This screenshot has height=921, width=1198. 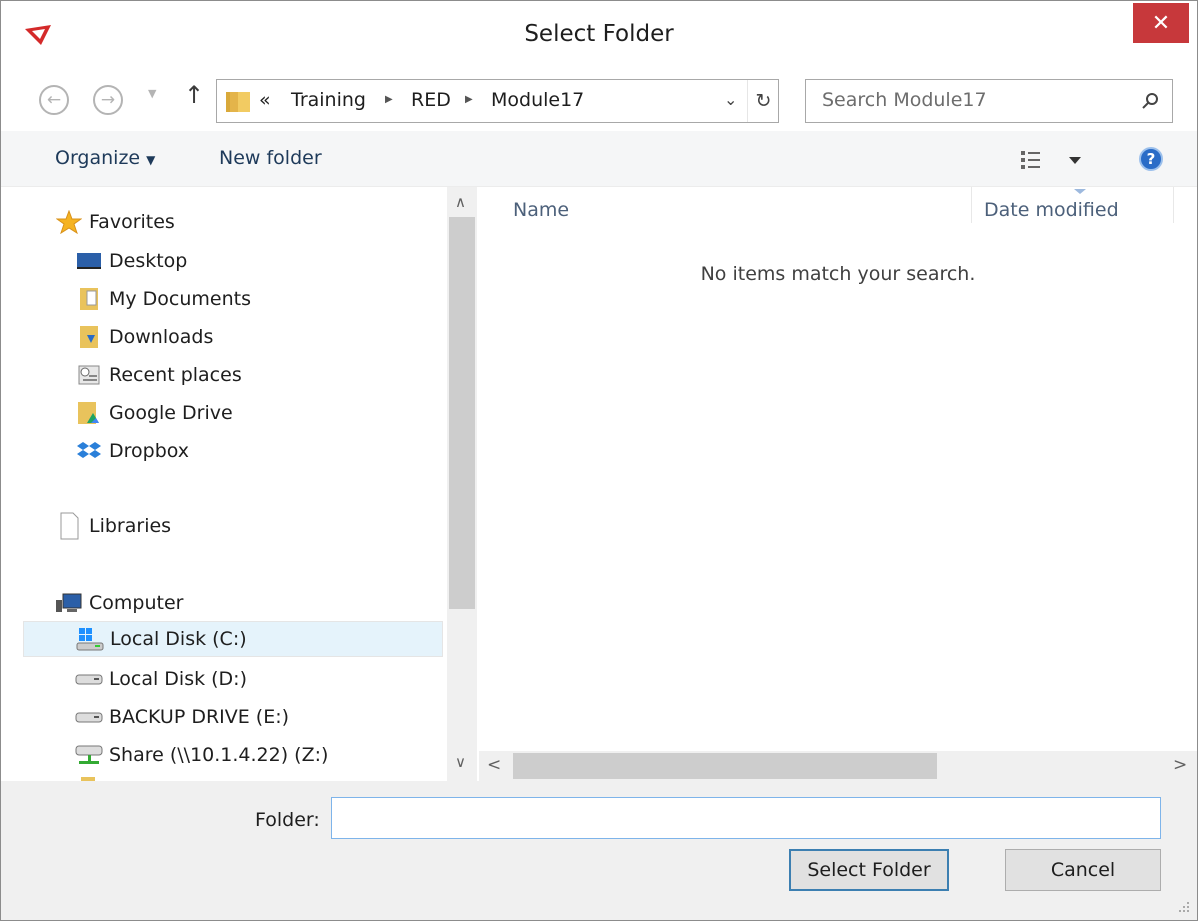 What do you see at coordinates (161, 337) in the screenshot?
I see `sidebar-item-label: Downloads` at bounding box center [161, 337].